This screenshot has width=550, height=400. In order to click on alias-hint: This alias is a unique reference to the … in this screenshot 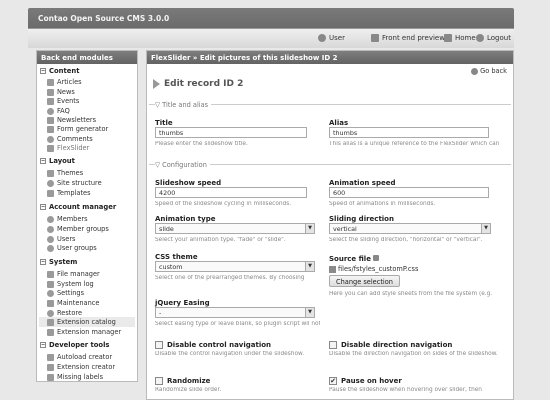, I will do `click(414, 144)`.